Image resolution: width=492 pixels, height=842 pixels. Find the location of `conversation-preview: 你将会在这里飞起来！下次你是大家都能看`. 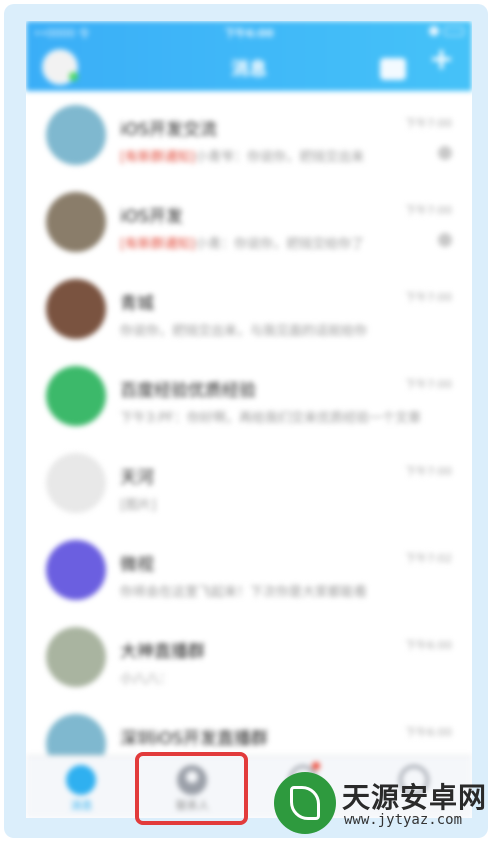

conversation-preview: 你将会在这里飞起来！下次你是大家都能看 is located at coordinates (275, 590).